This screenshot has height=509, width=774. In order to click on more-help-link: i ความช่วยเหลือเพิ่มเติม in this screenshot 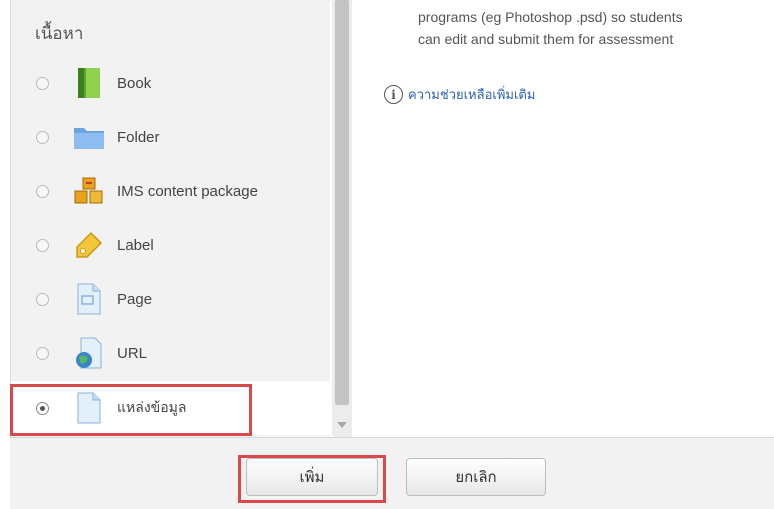, I will do `click(459, 94)`.